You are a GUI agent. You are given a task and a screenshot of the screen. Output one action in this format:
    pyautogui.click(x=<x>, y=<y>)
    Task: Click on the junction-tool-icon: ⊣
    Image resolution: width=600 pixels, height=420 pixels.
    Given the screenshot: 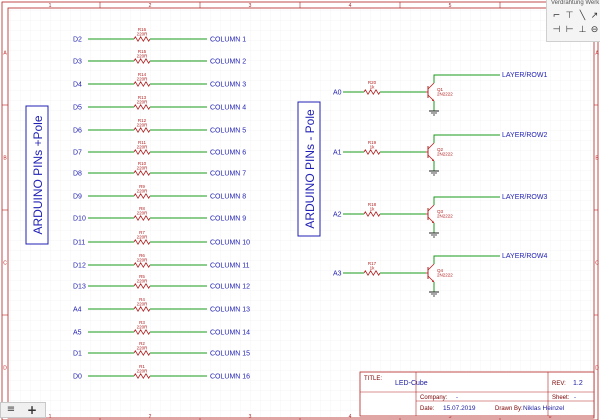 What is the action you would take?
    pyautogui.click(x=556, y=30)
    